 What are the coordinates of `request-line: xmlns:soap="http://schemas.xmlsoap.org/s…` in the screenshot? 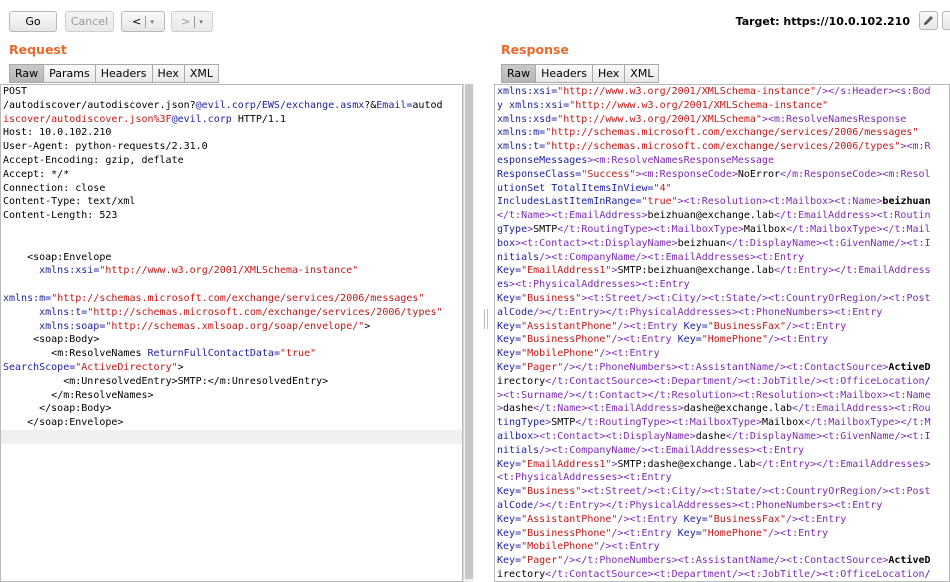 It's located at (205, 326).